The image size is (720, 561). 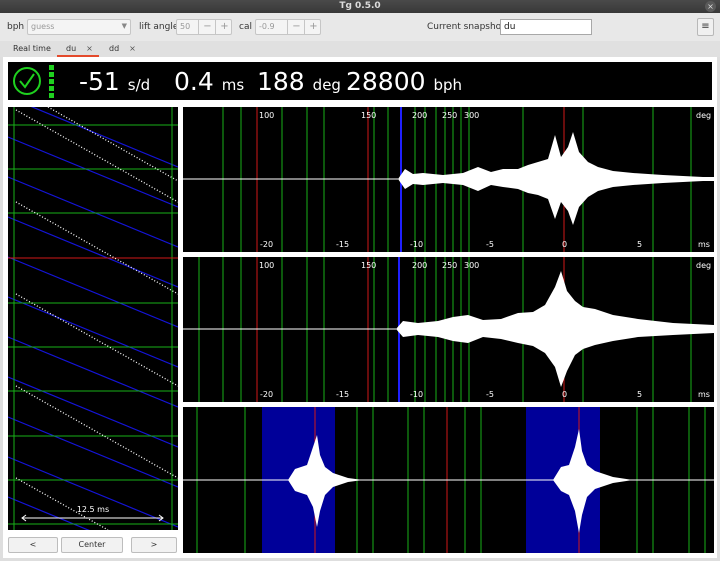 I want to click on amplitude-readout: 188 deg, so click(x=299, y=81).